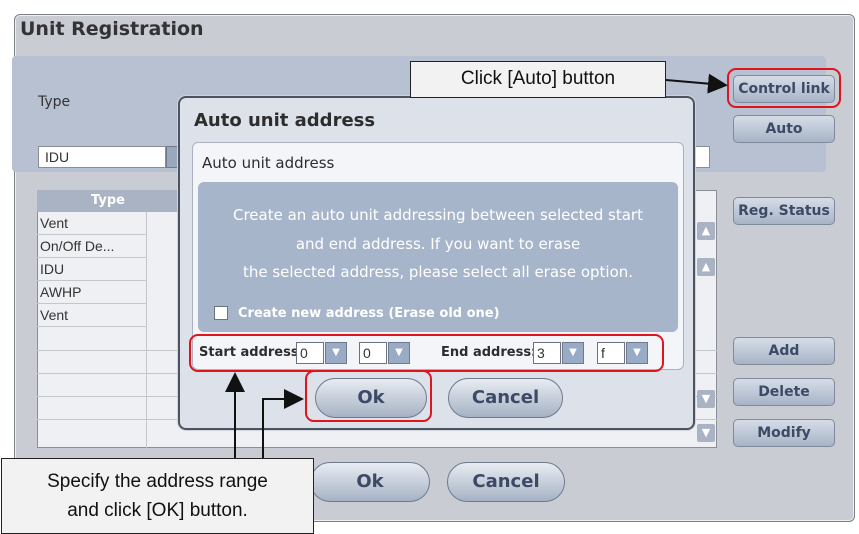  What do you see at coordinates (696, 83) in the screenshot?
I see `auto-arrow` at bounding box center [696, 83].